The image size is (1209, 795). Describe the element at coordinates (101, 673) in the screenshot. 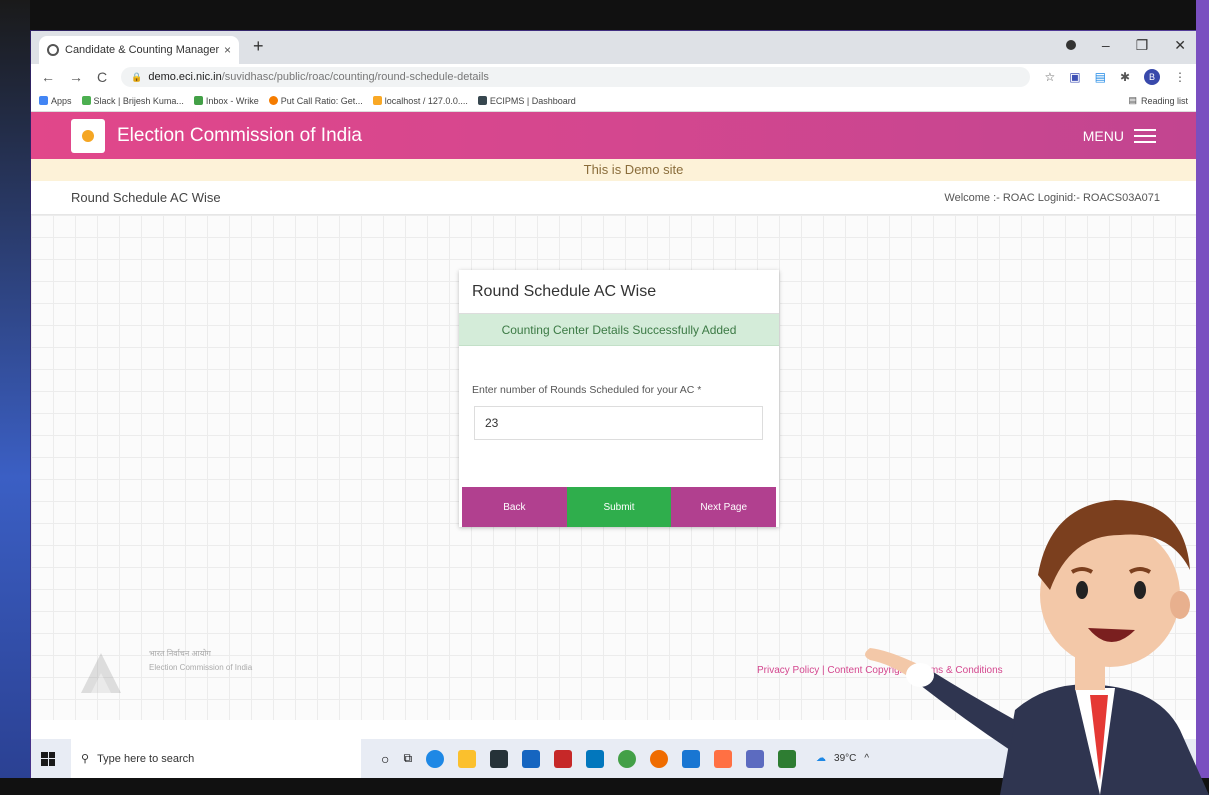

I see `footer-emblem-icon` at that location.